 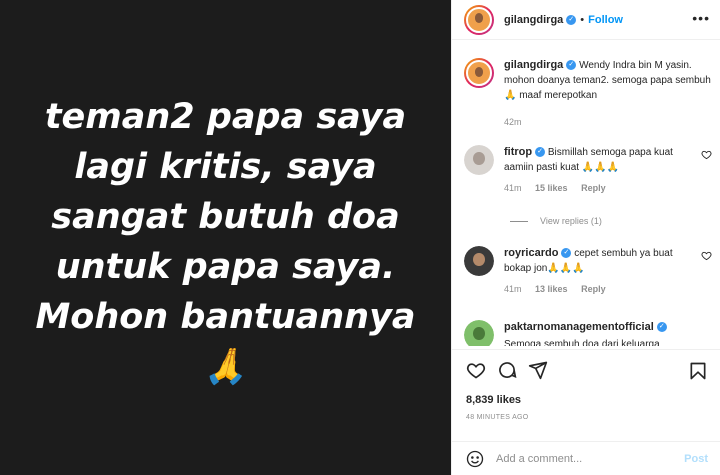 What do you see at coordinates (701, 18) in the screenshot?
I see `more-options-icon: •••` at bounding box center [701, 18].